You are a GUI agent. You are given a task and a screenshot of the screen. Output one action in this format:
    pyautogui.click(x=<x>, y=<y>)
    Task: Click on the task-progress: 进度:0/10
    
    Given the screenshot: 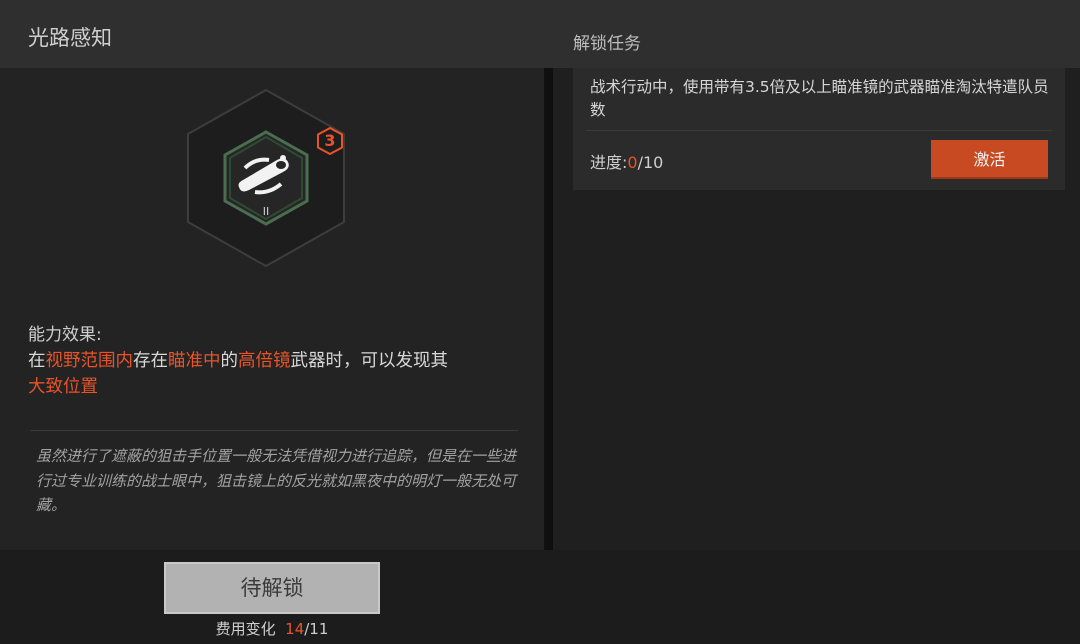 What is the action you would take?
    pyautogui.click(x=626, y=161)
    